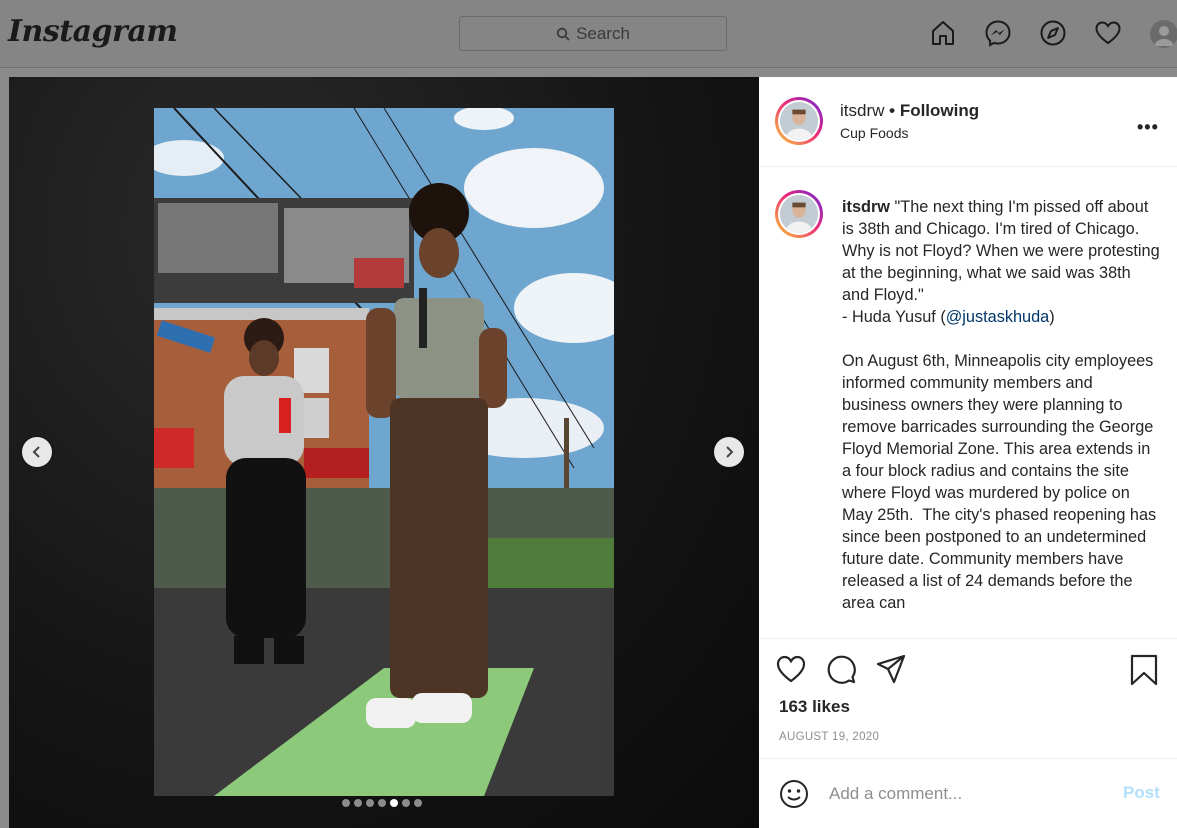 The height and width of the screenshot is (828, 1177). I want to click on top-navigation: Instagram Search, so click(588, 34).